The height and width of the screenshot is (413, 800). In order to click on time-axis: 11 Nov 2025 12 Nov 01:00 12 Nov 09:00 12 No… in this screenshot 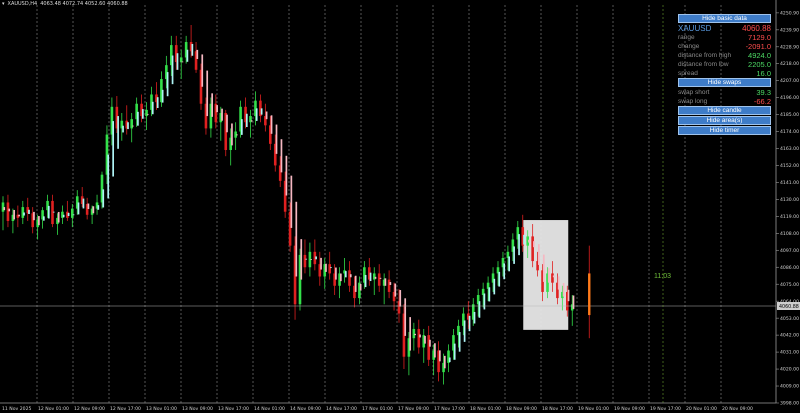, I will do `click(388, 407)`.